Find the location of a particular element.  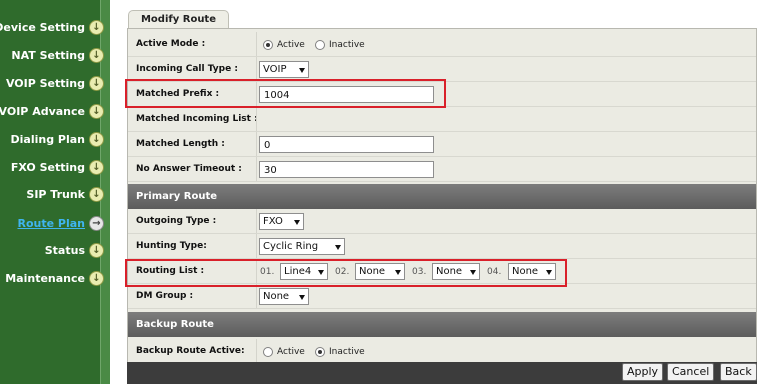

sidebar-item-label: NAT Setting is located at coordinates (48, 55).